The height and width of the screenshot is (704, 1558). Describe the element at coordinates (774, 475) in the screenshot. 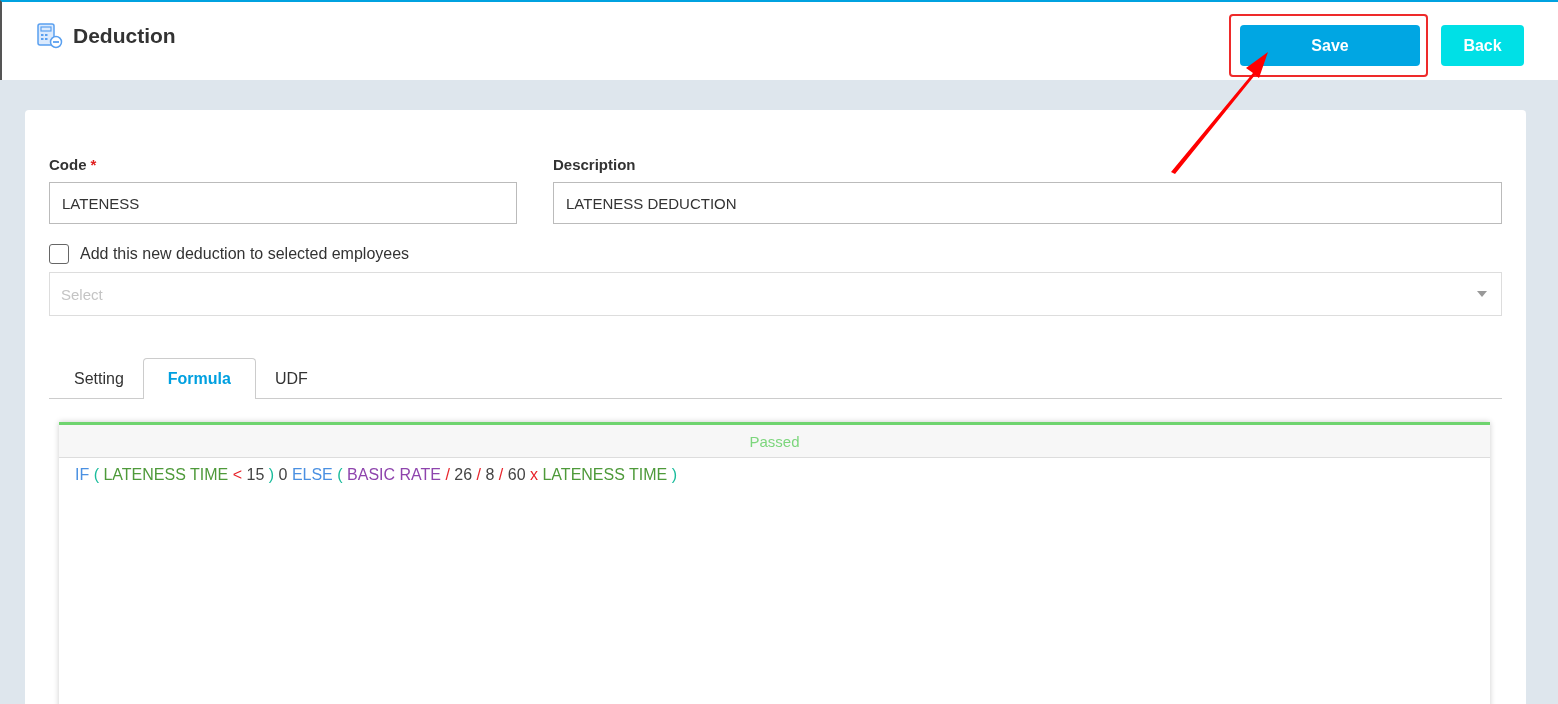

I see `formula-text: IF ( LATENESS TIME < 15 ) 0 ELSE ( BASIC RATE / 26 / 8 / 60 x LATENESS TIME )` at that location.